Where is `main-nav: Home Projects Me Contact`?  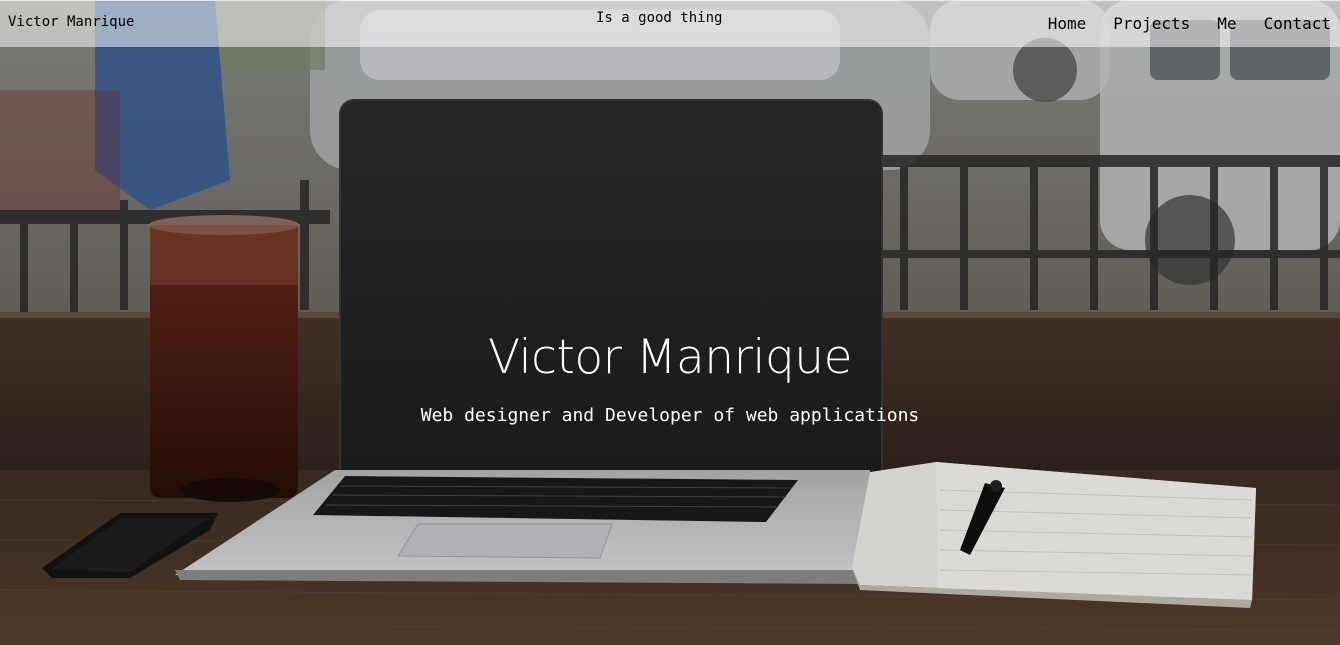 main-nav: Home Projects Me Contact is located at coordinates (1189, 23).